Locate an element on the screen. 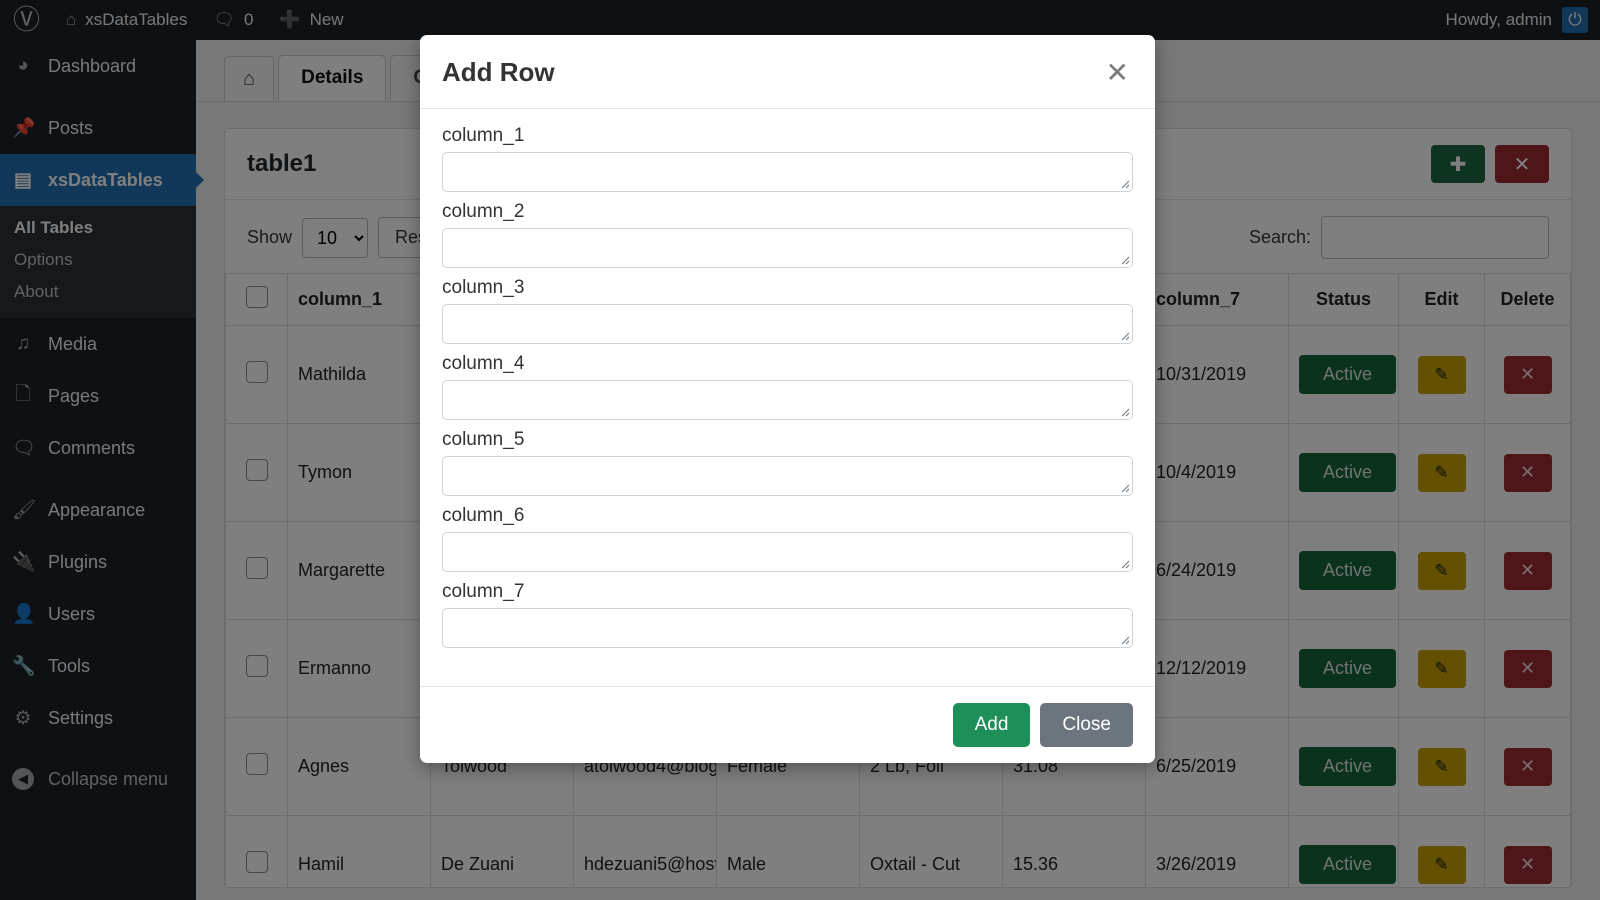  modal-footer: Add Close is located at coordinates (787, 724).